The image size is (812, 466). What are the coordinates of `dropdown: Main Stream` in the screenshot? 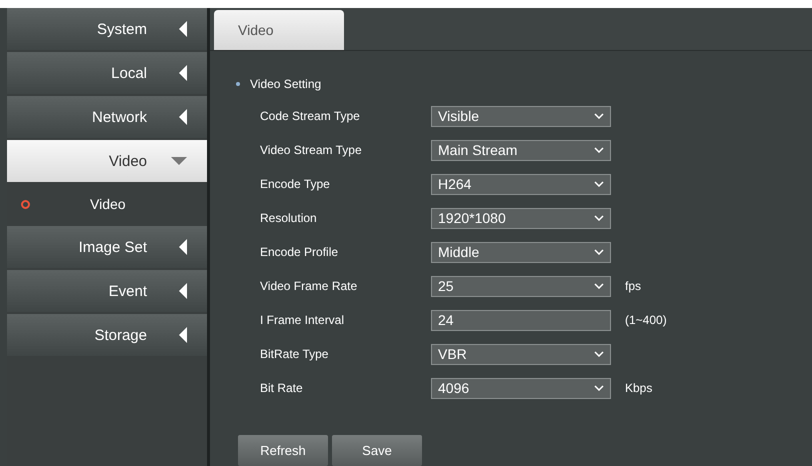 It's located at (521, 150).